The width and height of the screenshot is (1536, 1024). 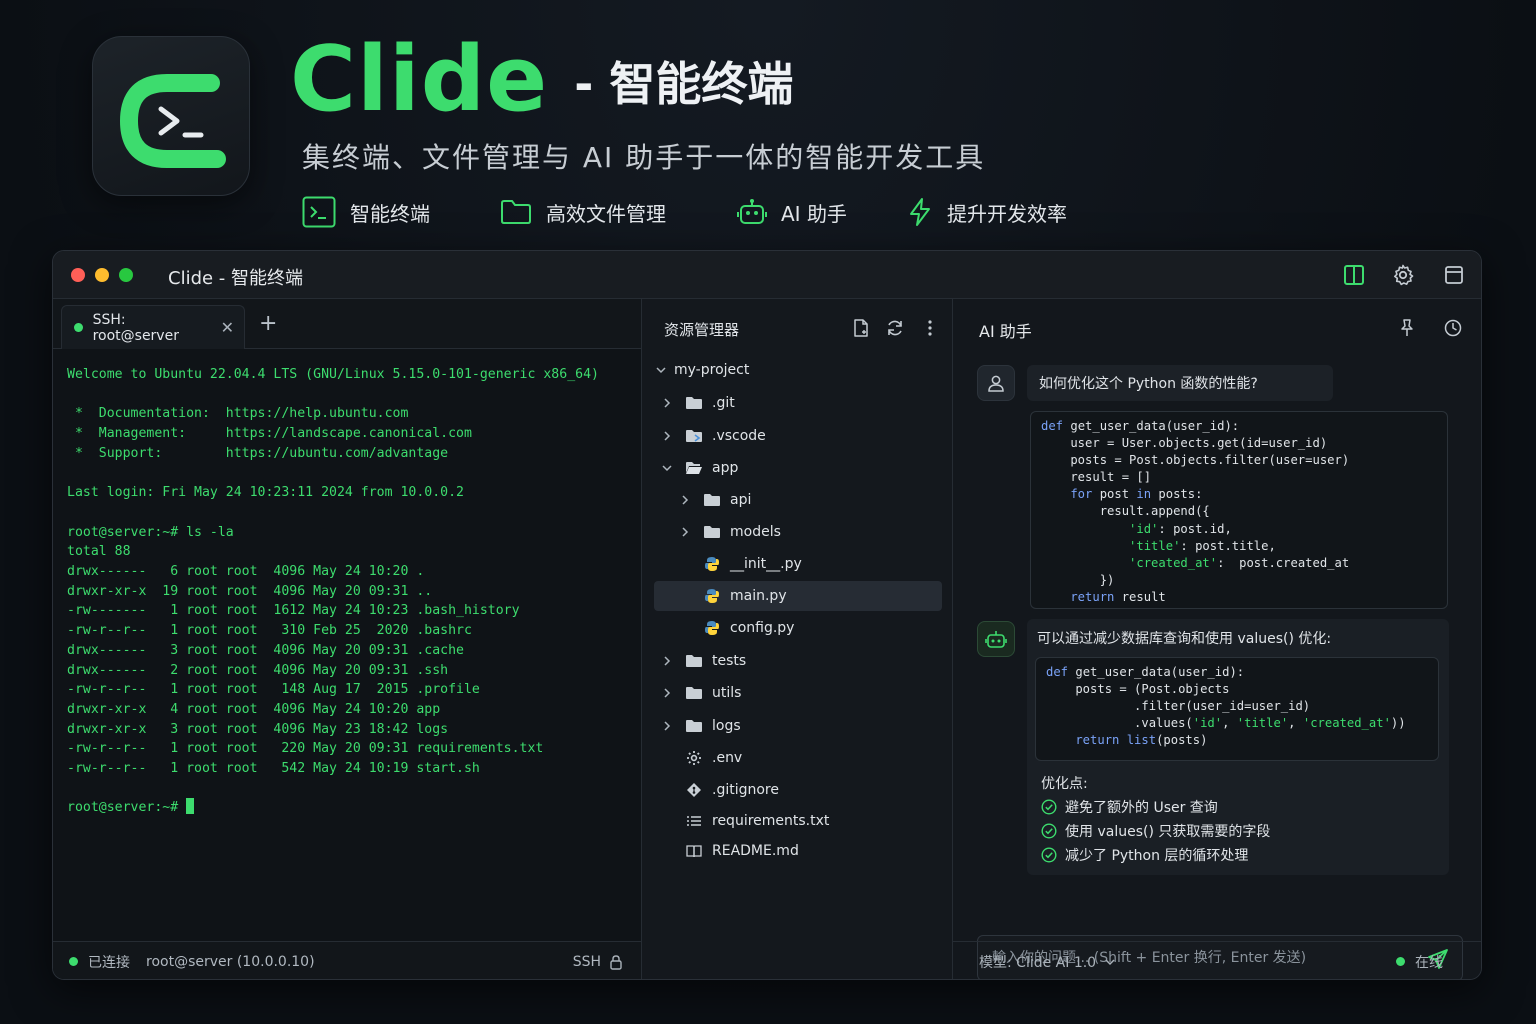 What do you see at coordinates (767, 275) in the screenshot?
I see `title-bar: Clide - 智能终端` at bounding box center [767, 275].